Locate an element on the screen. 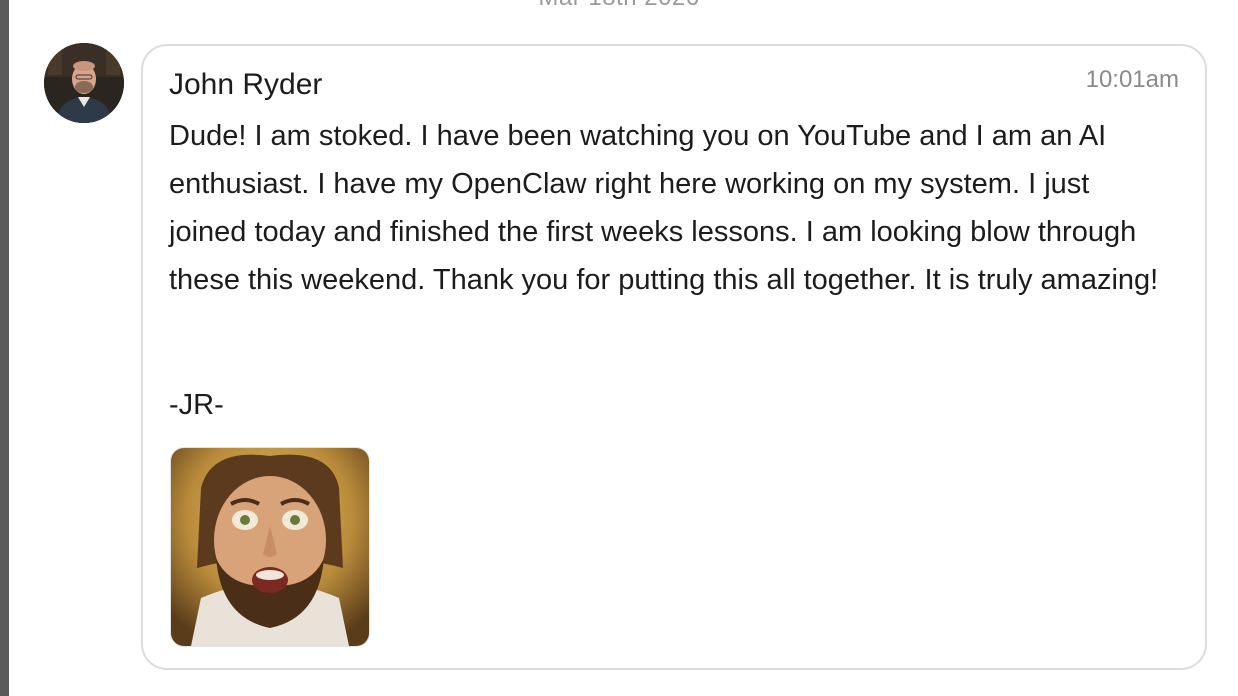 The height and width of the screenshot is (696, 1238). sender-name: John Ryder is located at coordinates (245, 85).